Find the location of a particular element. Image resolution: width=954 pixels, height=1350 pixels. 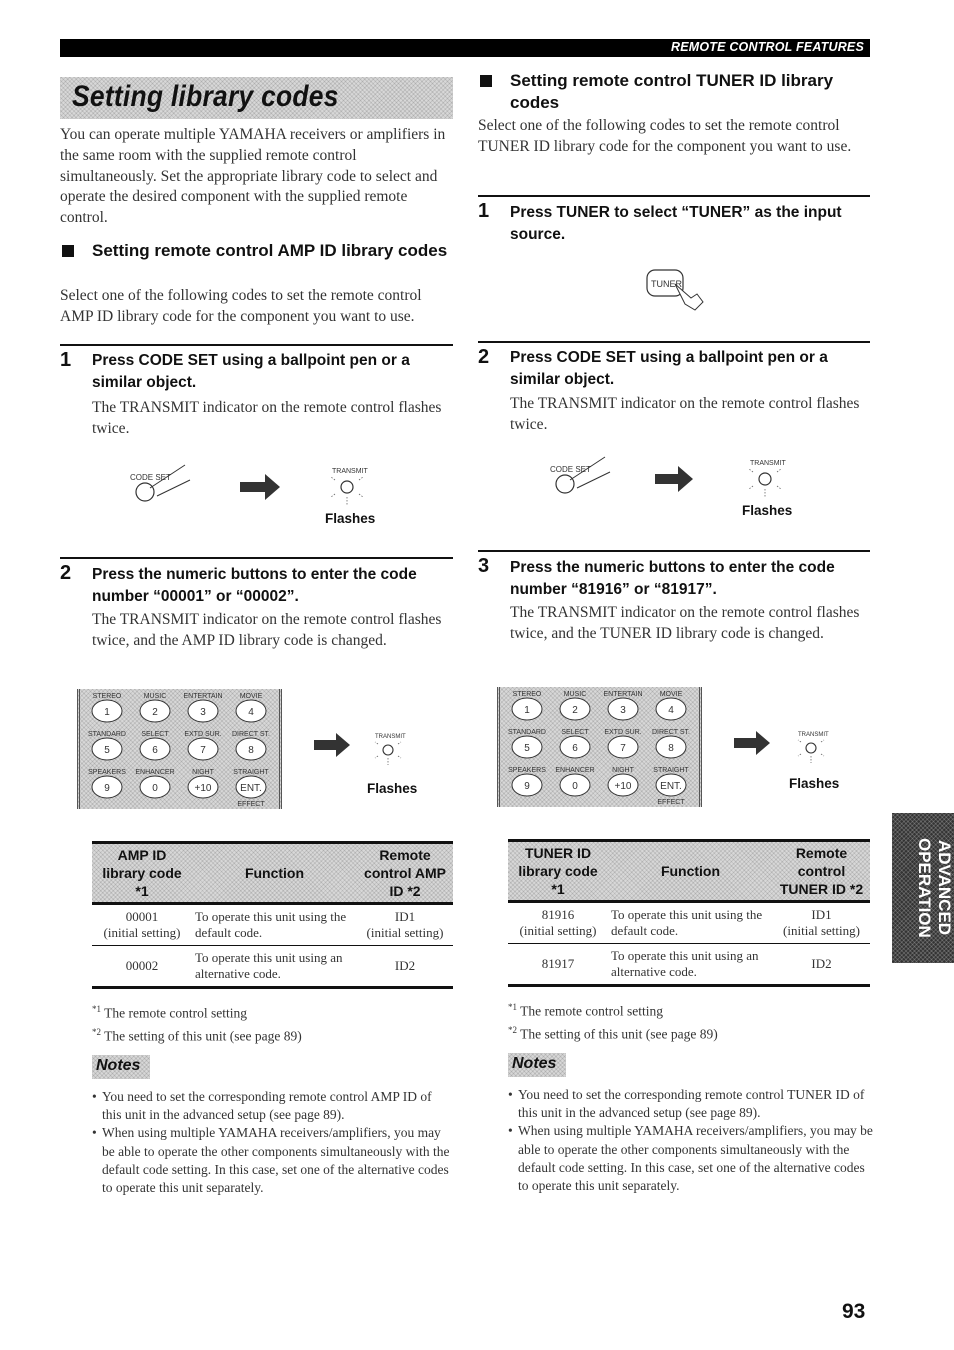

code-set-label: CODE SET is located at coordinates (150, 477).